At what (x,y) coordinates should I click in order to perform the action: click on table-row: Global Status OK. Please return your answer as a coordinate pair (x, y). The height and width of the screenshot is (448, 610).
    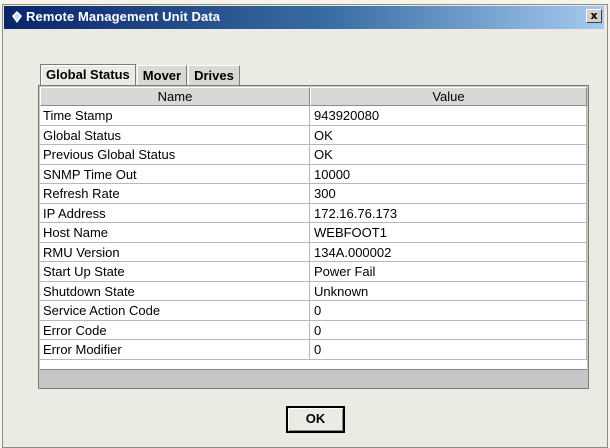
    Looking at the image, I should click on (313, 135).